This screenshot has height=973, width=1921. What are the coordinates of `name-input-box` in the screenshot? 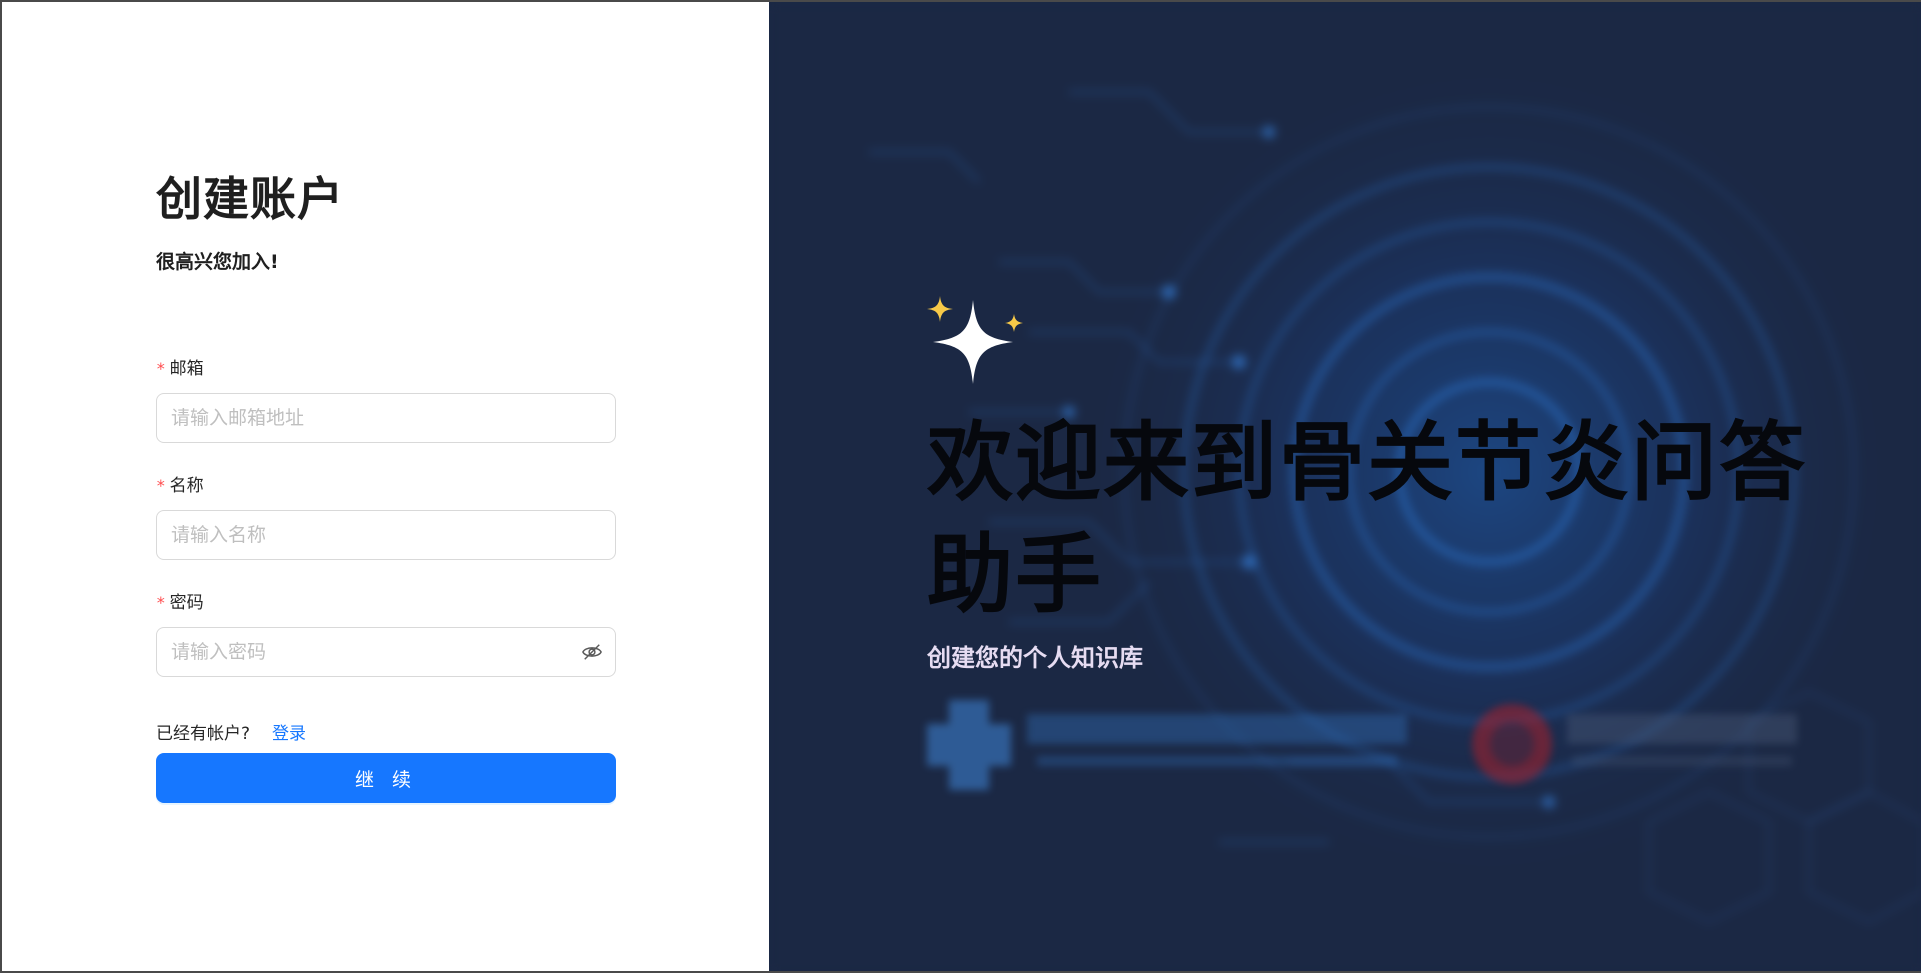 It's located at (386, 535).